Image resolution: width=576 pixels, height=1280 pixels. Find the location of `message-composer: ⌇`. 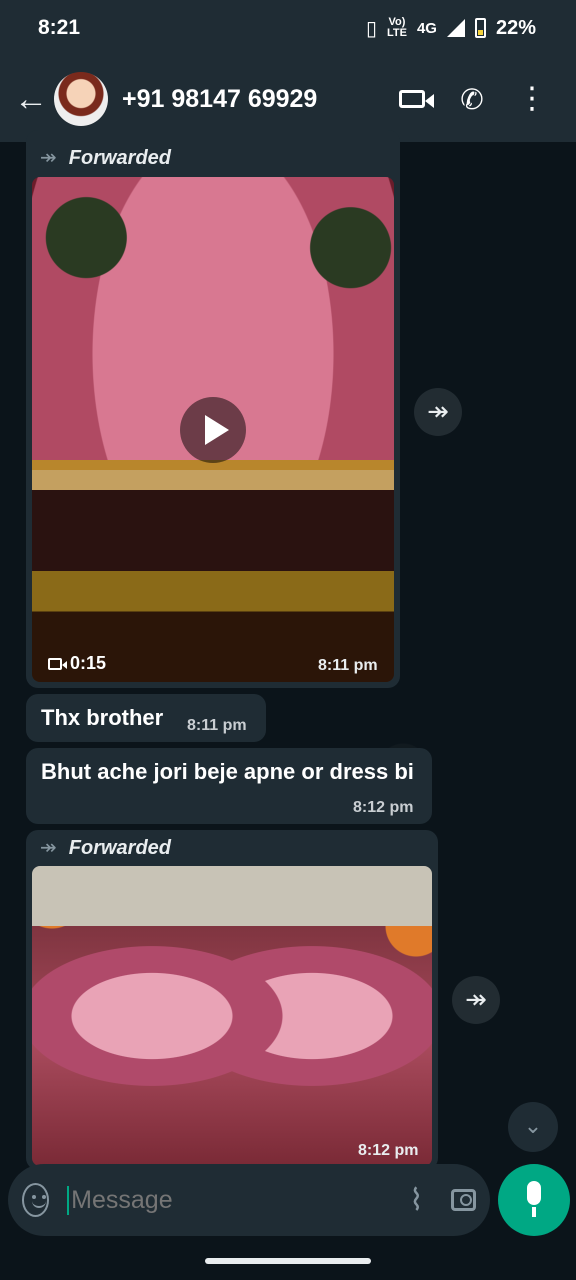

message-composer: ⌇ is located at coordinates (249, 1200).